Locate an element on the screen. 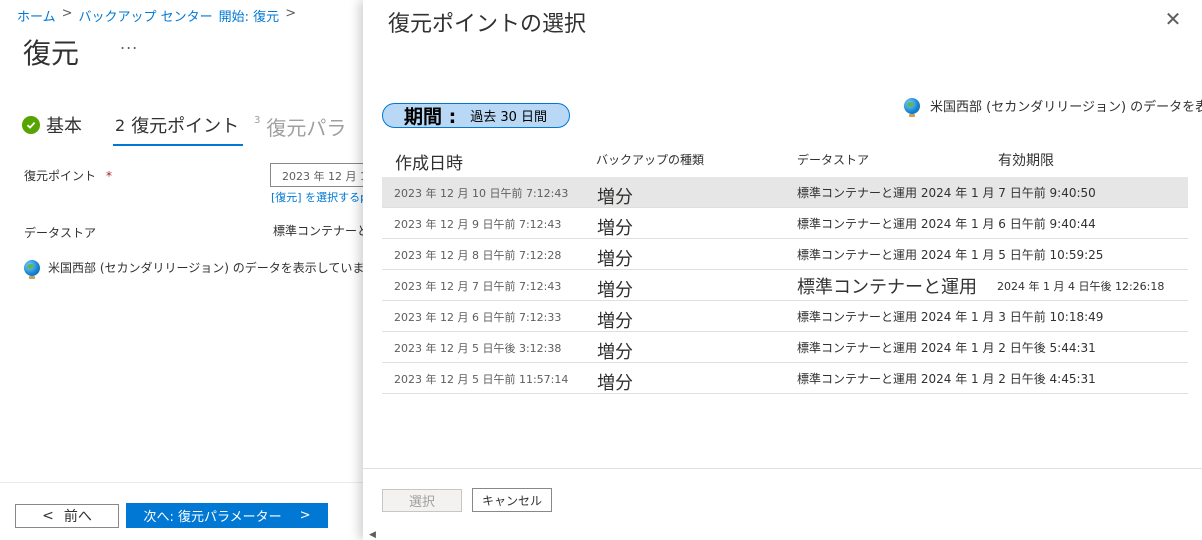  period-label: 期間 : is located at coordinates (430, 117).